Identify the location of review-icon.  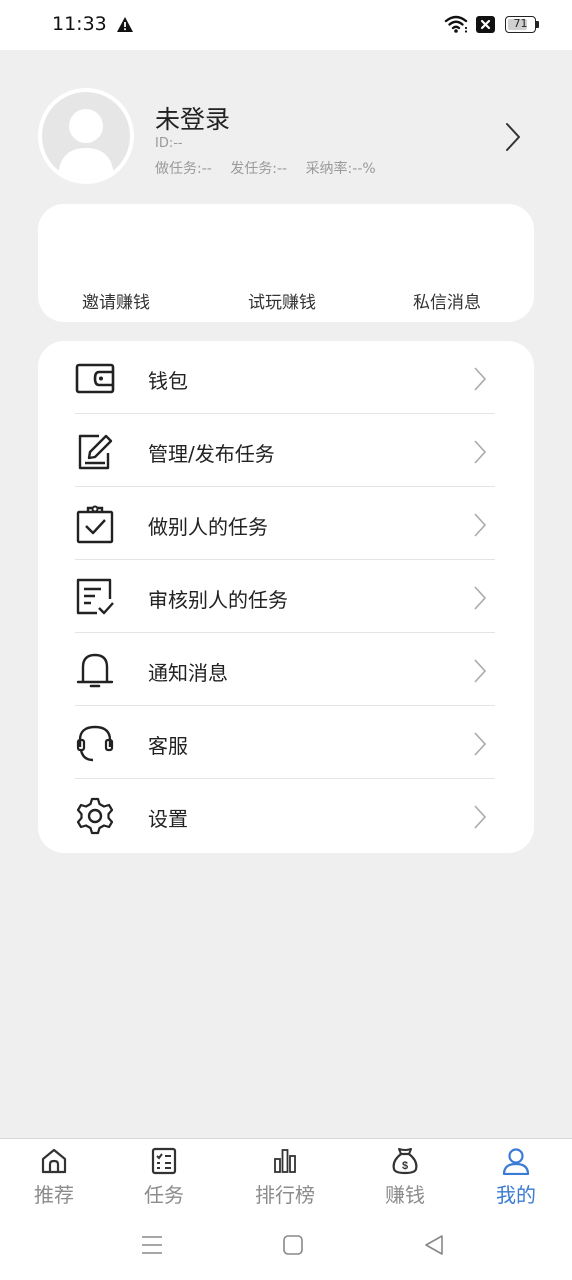
(95, 596).